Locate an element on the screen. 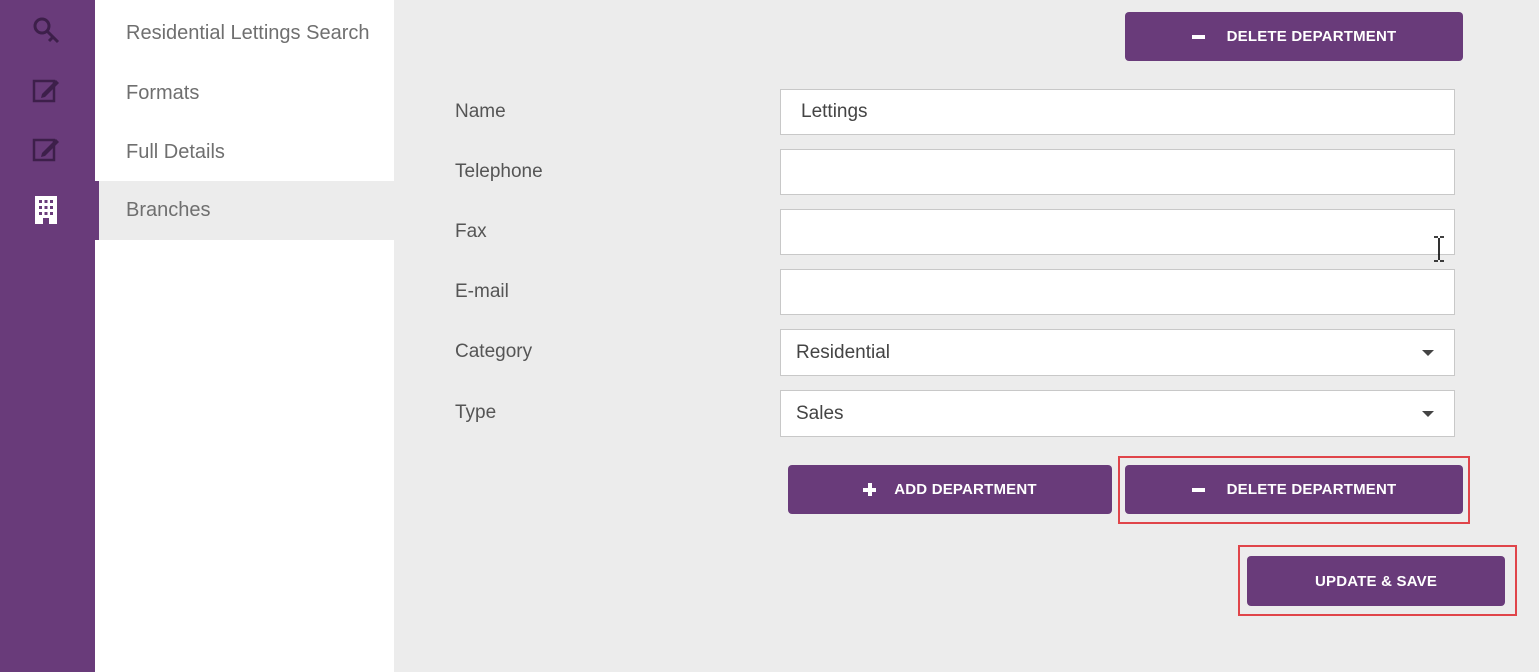 The height and width of the screenshot is (672, 1539). category-label: Category is located at coordinates (494, 351).